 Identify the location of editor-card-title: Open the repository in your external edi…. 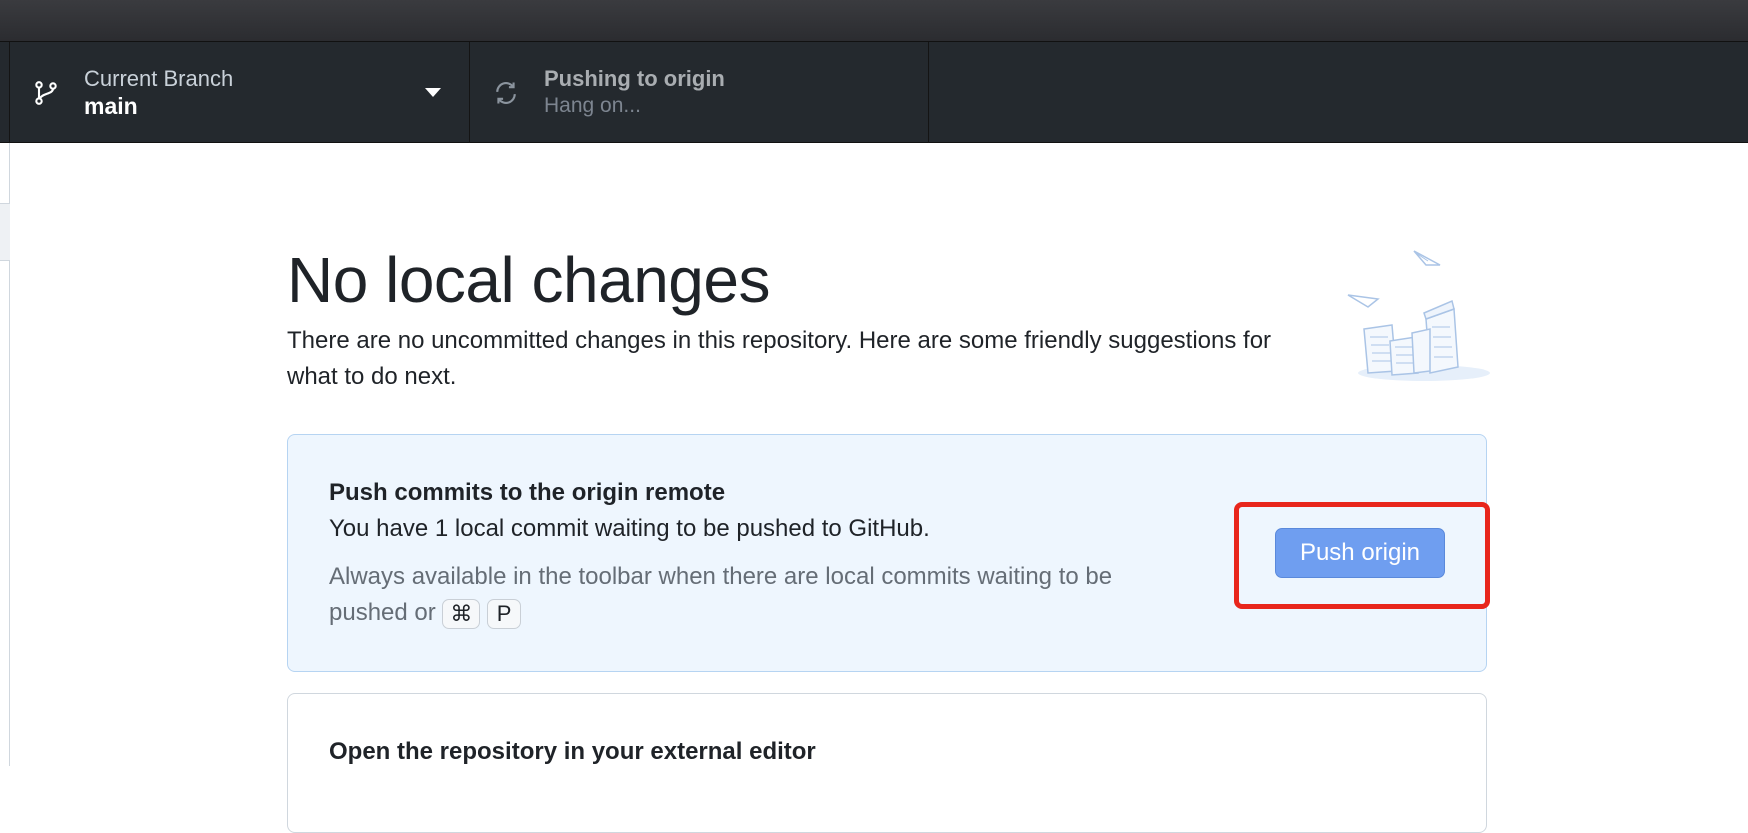
(572, 751).